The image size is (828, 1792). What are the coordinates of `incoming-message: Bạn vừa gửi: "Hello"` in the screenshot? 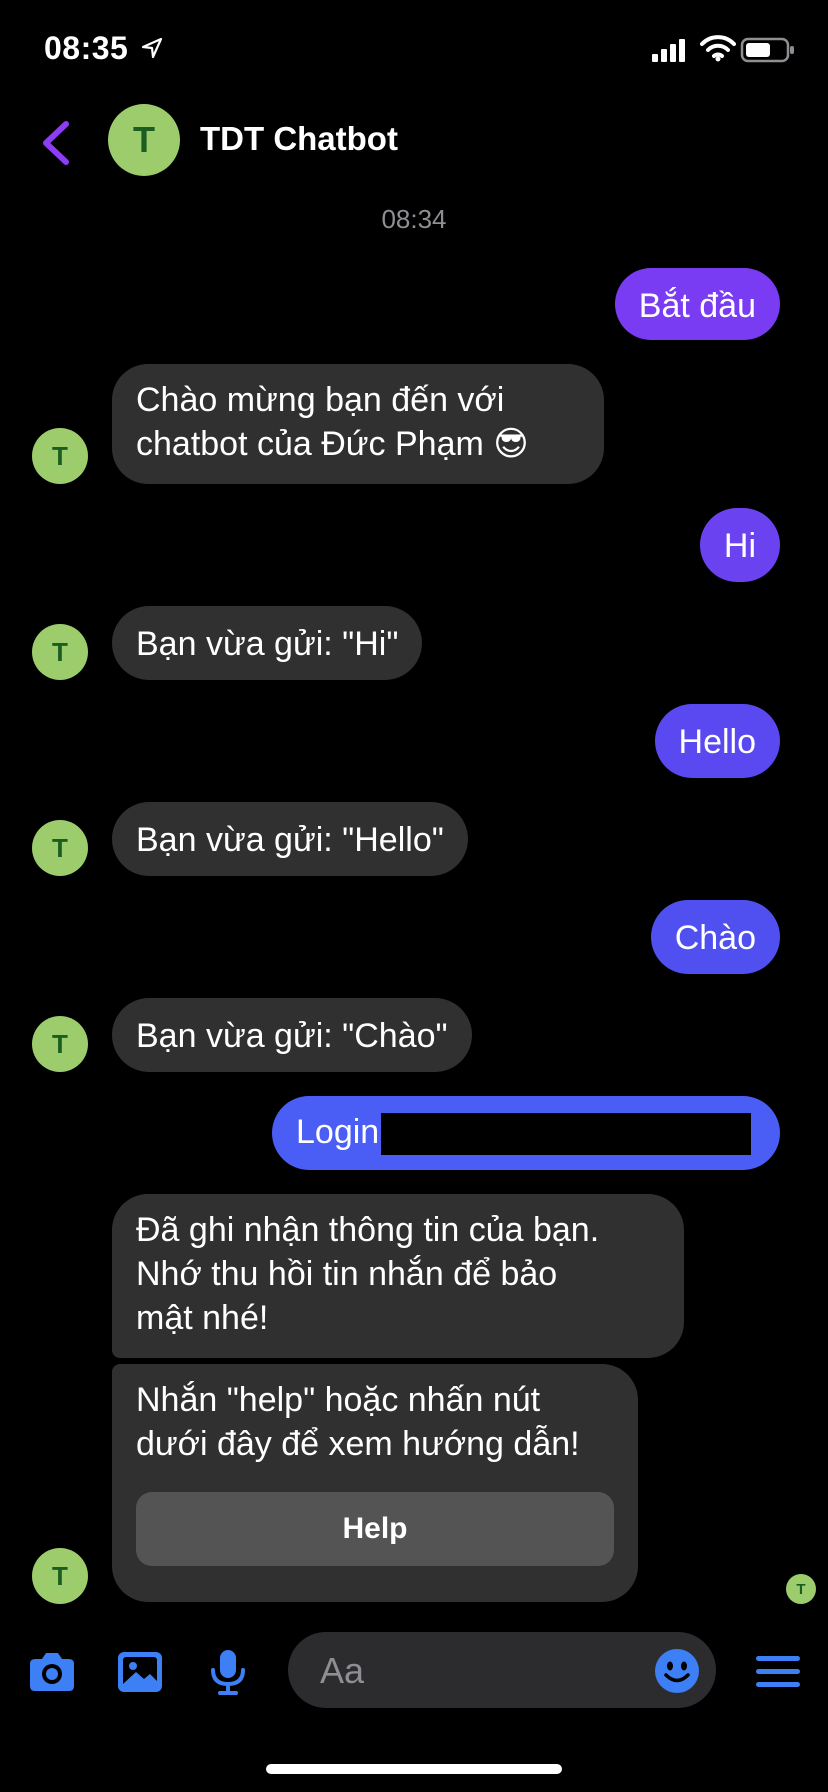 It's located at (290, 839).